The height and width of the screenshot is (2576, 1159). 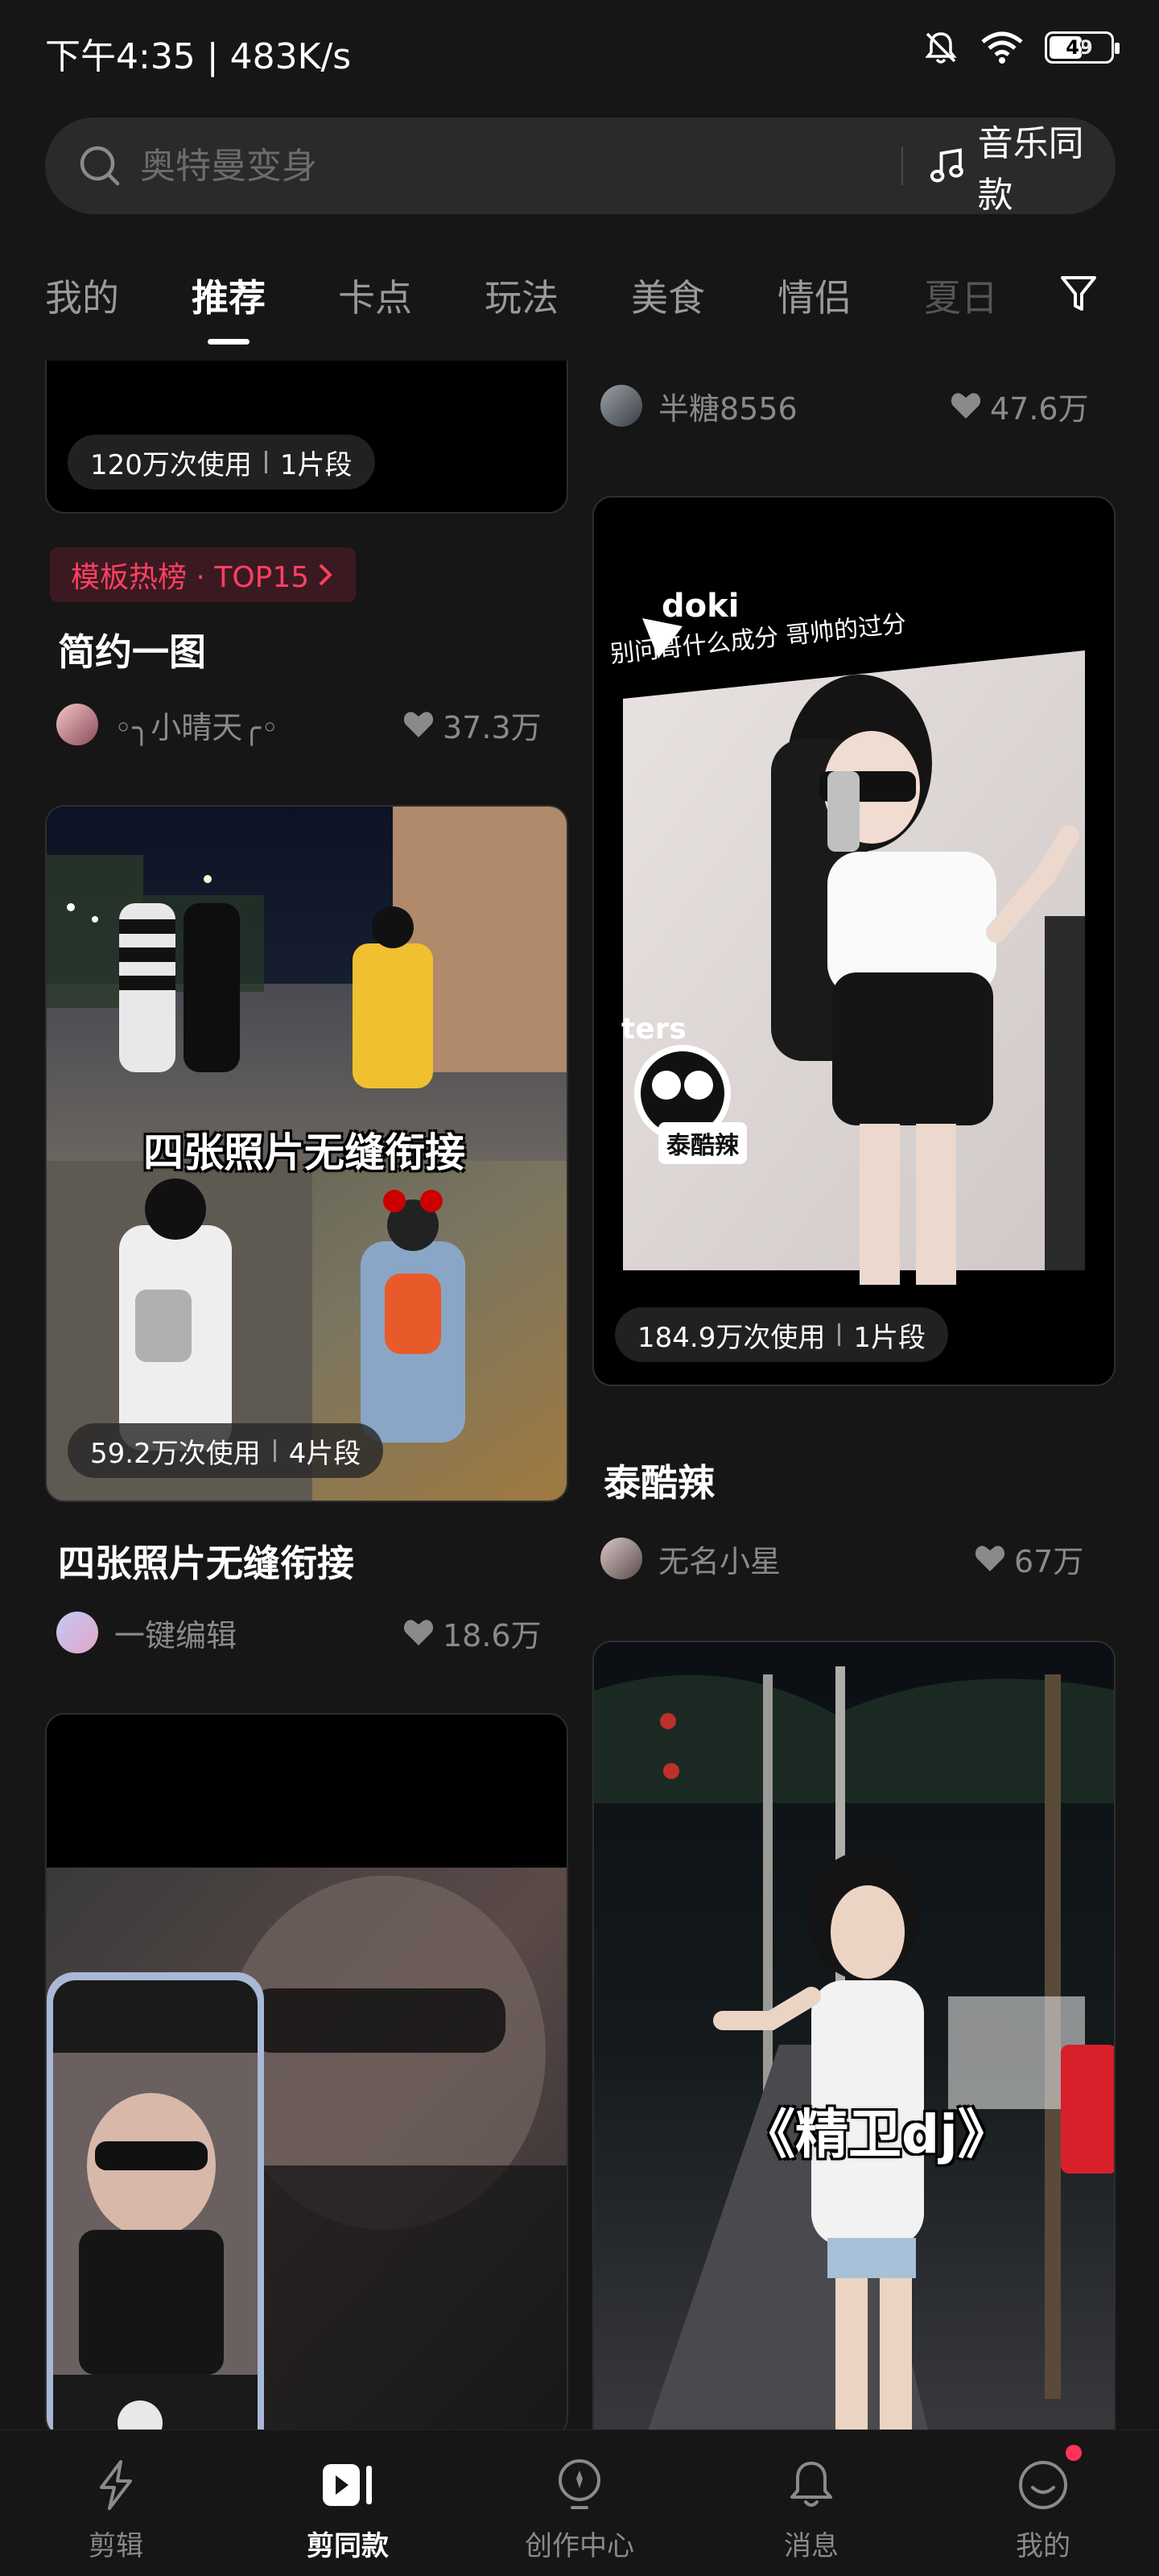 I want to click on search-icon, so click(x=100, y=166).